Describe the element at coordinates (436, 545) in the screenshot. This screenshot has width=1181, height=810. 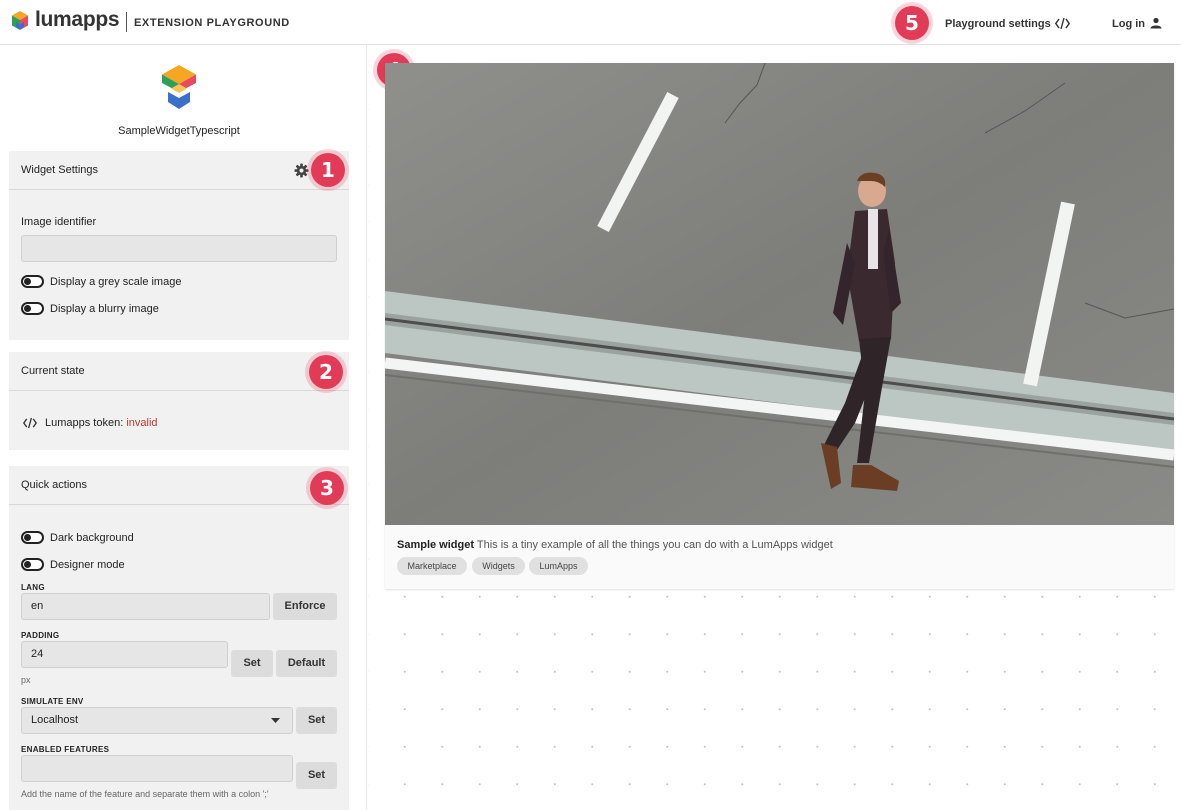
I see `widget-title: Sample widget` at that location.